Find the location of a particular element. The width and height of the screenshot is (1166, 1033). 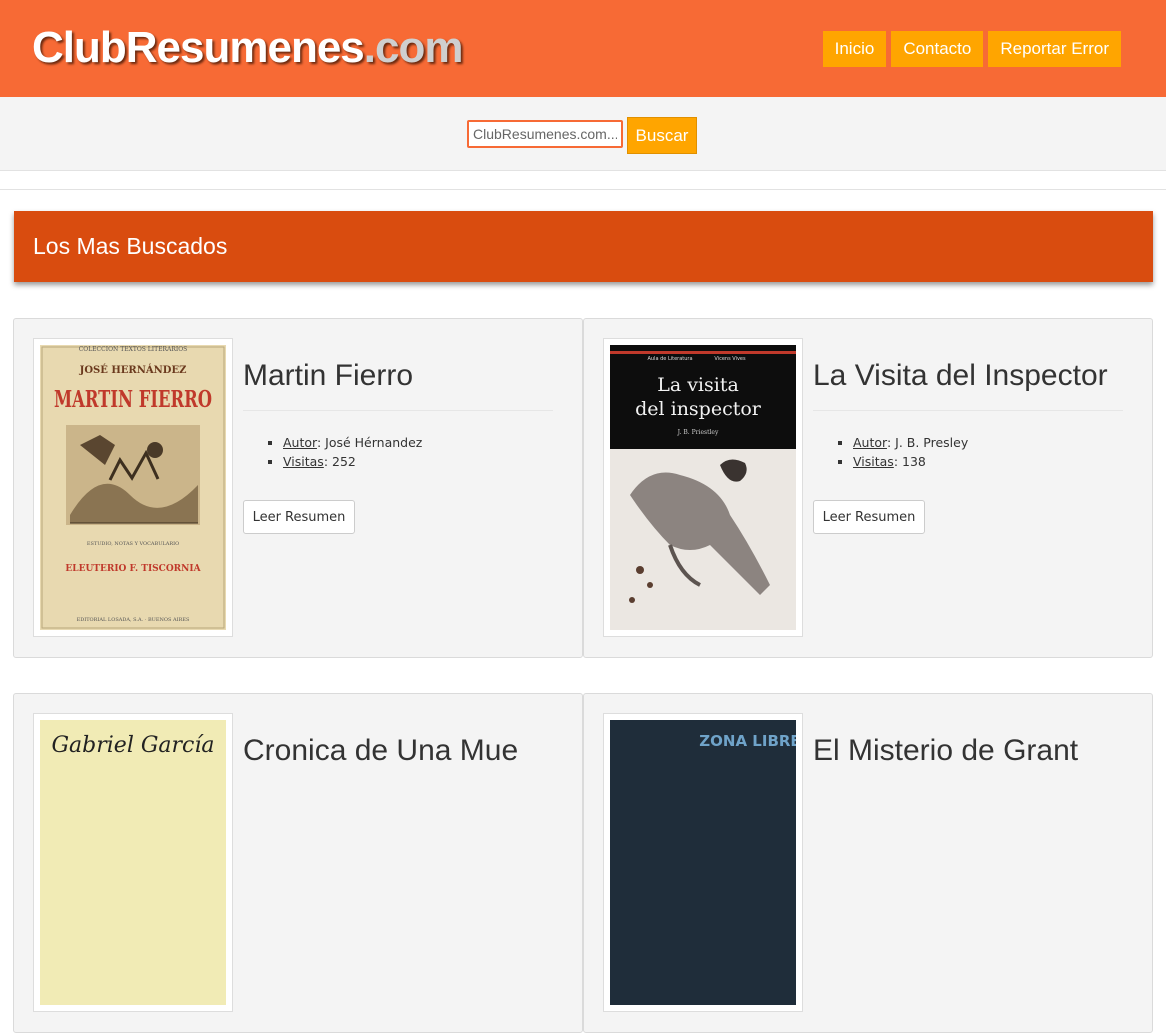

book-title: Martin Fierro is located at coordinates (328, 376).